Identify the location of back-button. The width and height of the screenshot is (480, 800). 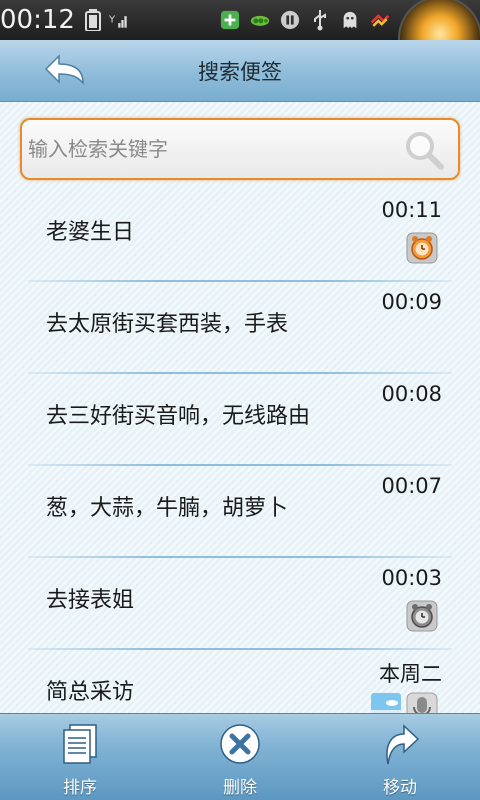
(65, 71).